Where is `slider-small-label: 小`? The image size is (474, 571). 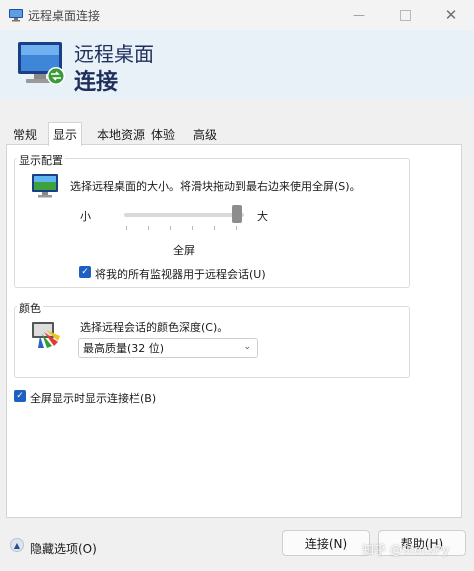 slider-small-label: 小 is located at coordinates (85, 216).